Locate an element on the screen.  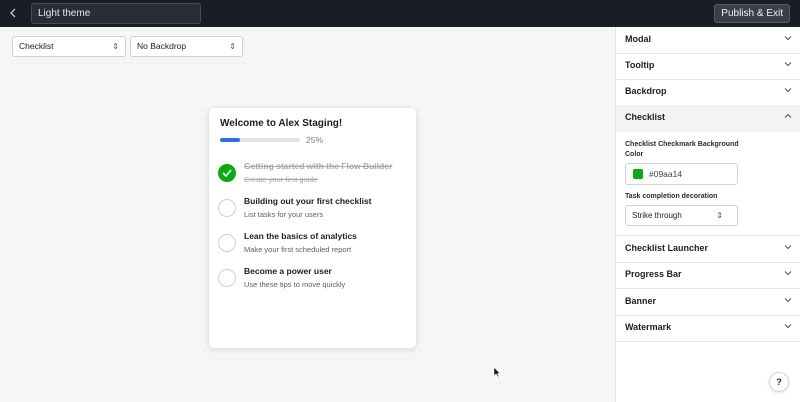
progress-percent: 25% is located at coordinates (315, 140).